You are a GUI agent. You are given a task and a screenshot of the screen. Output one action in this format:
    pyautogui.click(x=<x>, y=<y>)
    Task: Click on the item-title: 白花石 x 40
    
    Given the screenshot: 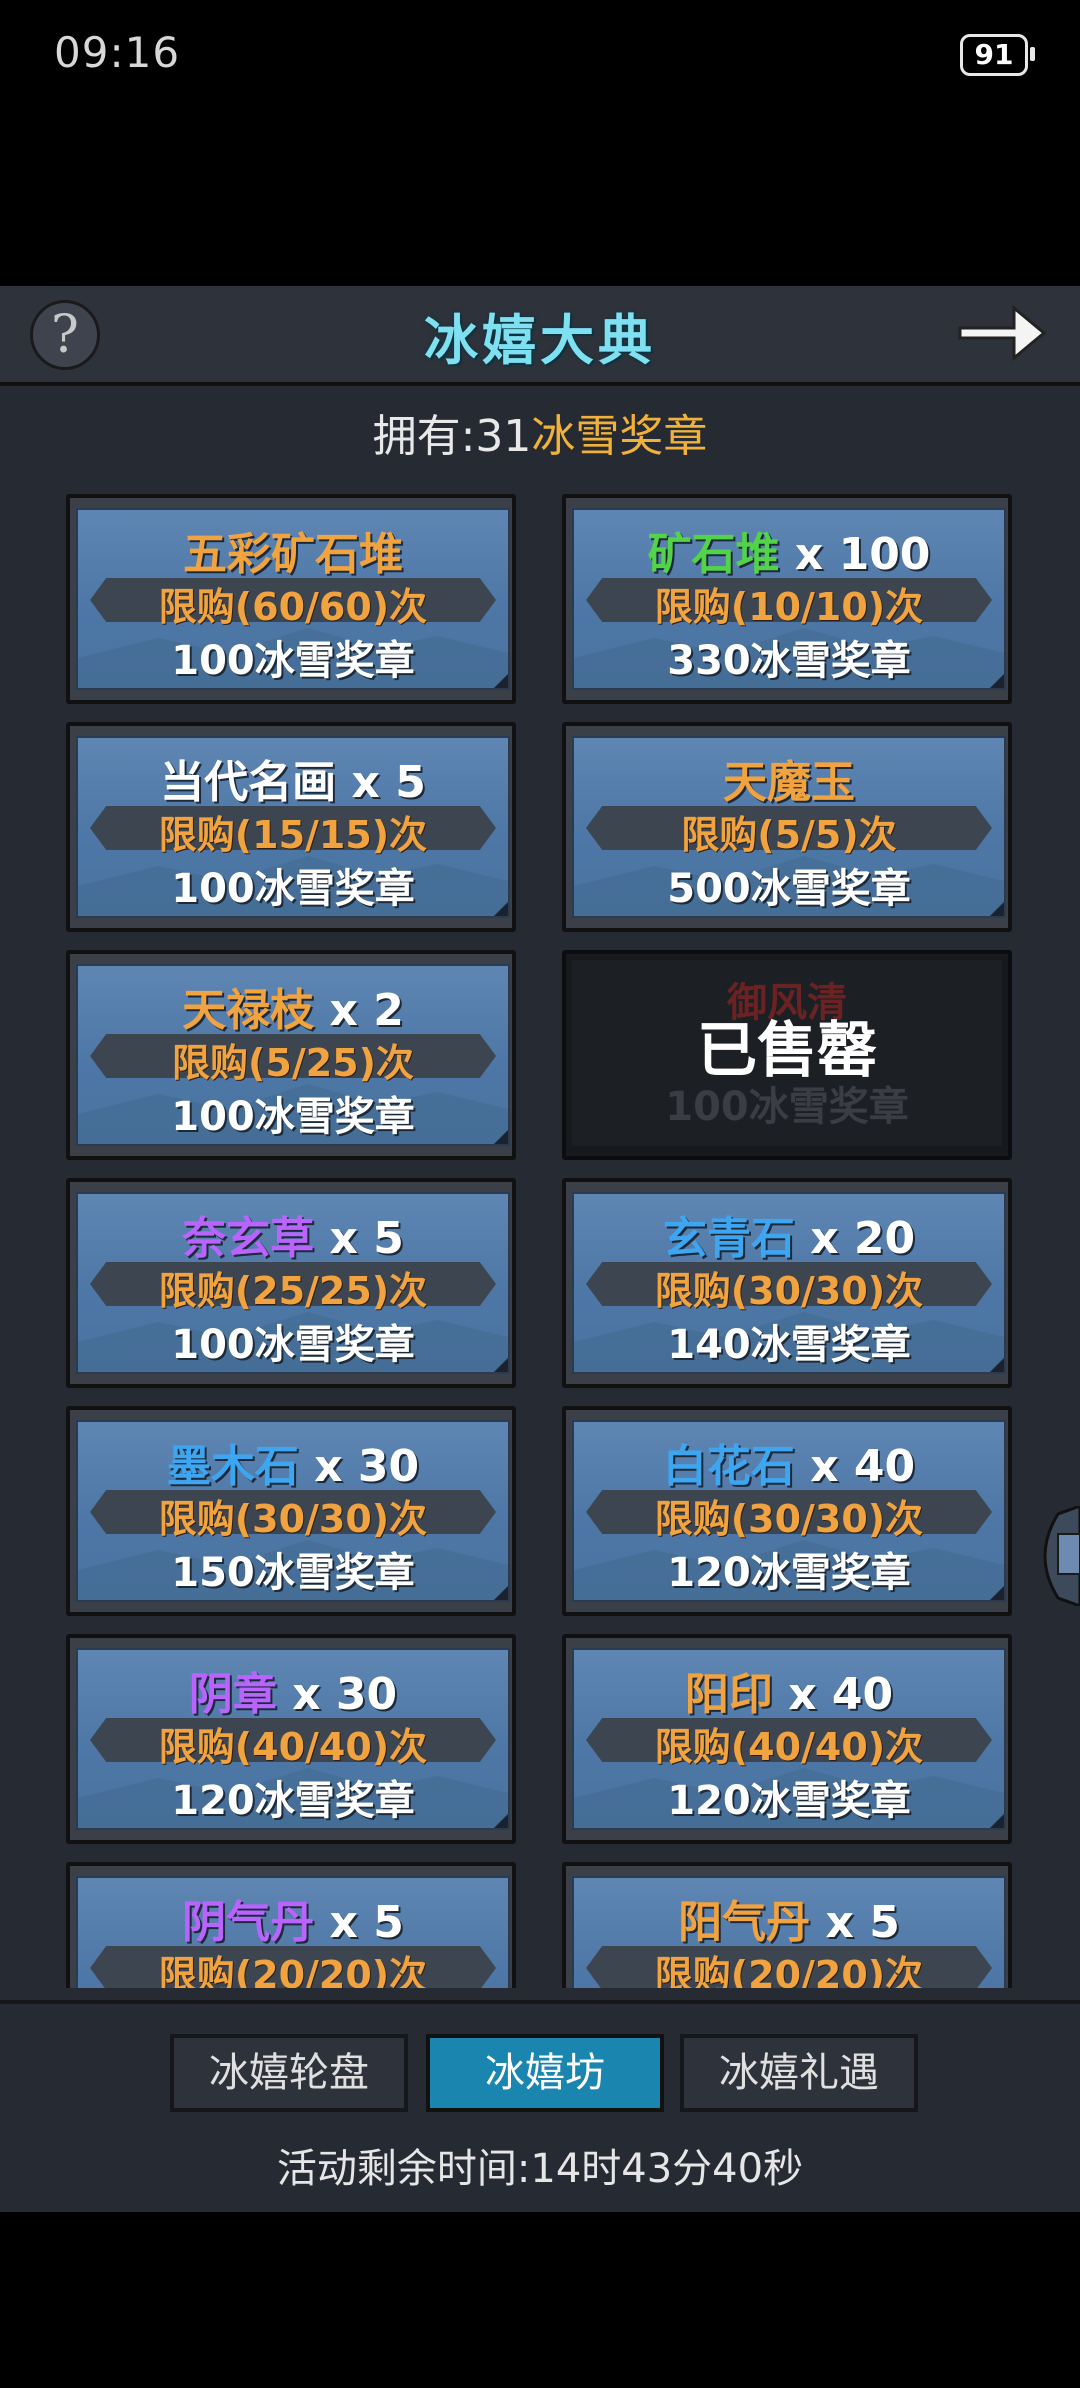 What is the action you would take?
    pyautogui.click(x=789, y=1462)
    